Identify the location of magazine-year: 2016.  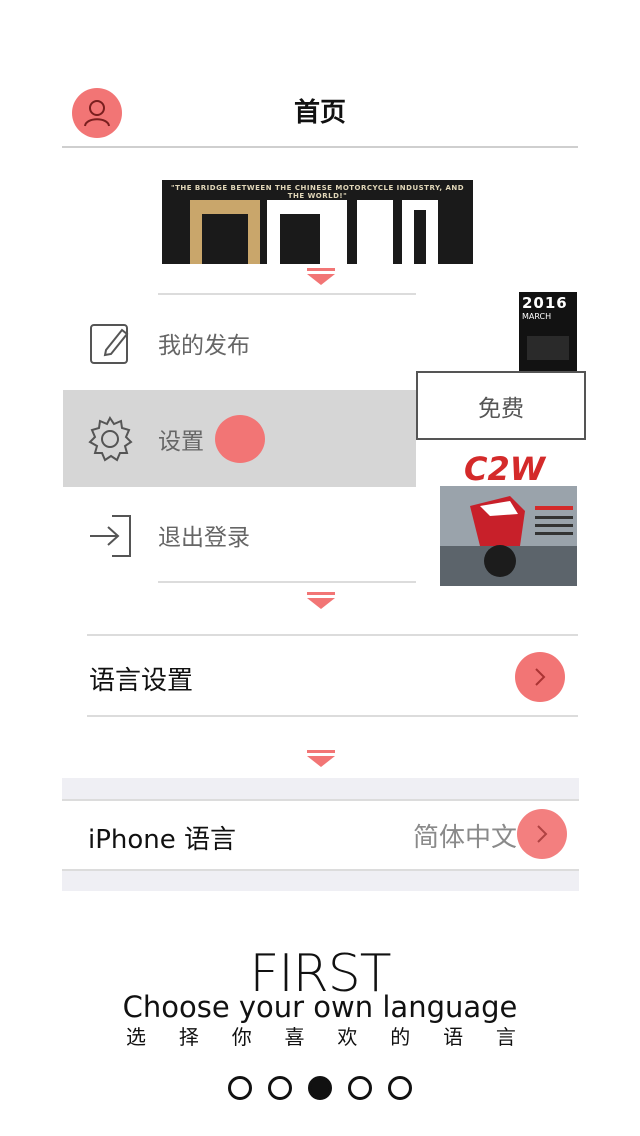
(545, 303).